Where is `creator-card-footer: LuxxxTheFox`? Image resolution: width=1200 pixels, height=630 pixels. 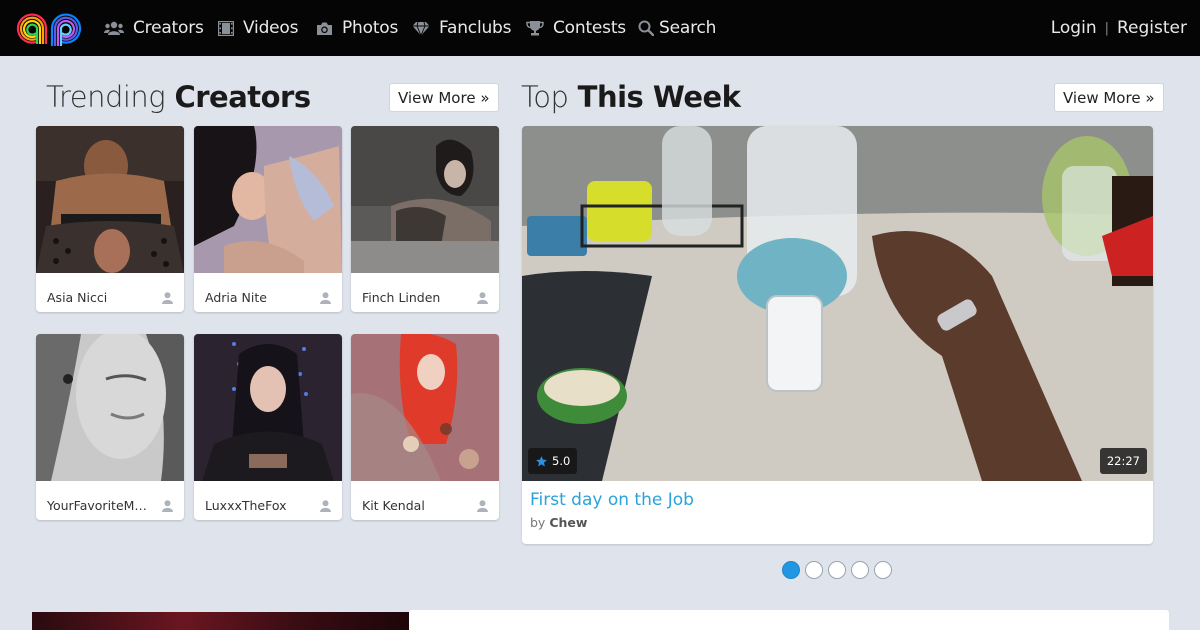 creator-card-footer: LuxxxTheFox is located at coordinates (268, 503).